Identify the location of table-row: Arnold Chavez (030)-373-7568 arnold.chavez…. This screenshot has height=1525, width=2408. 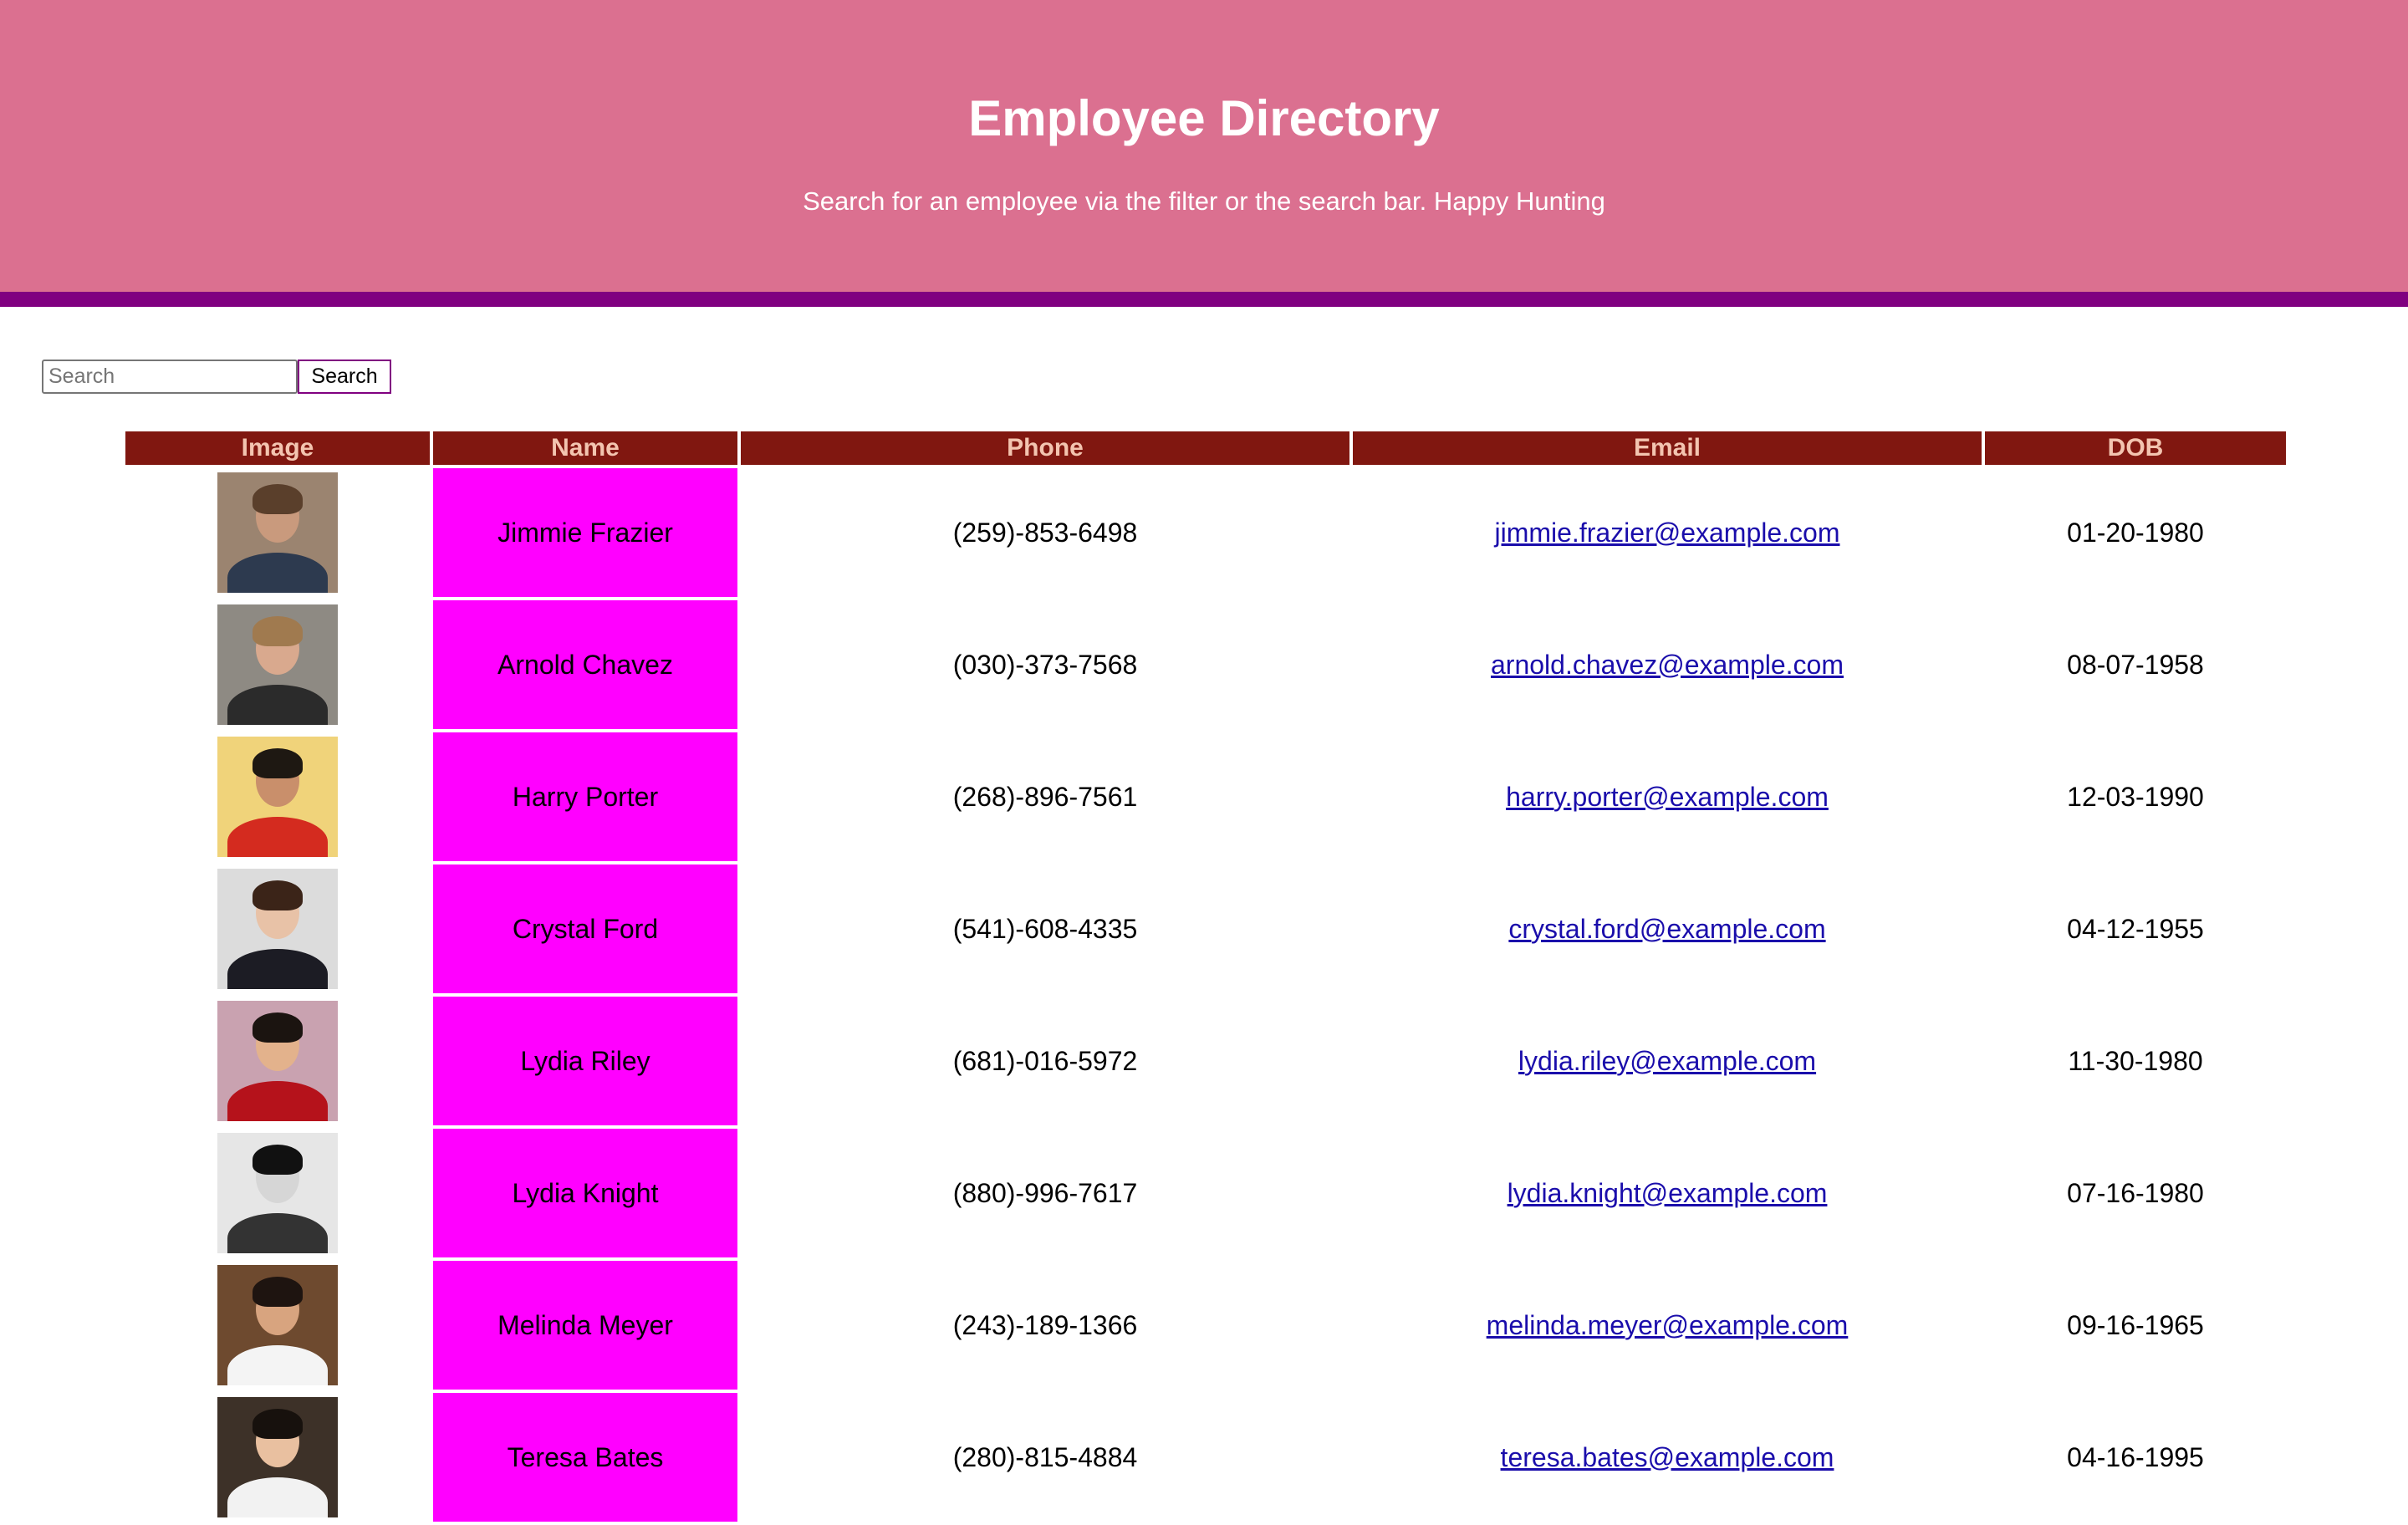
(1205, 664).